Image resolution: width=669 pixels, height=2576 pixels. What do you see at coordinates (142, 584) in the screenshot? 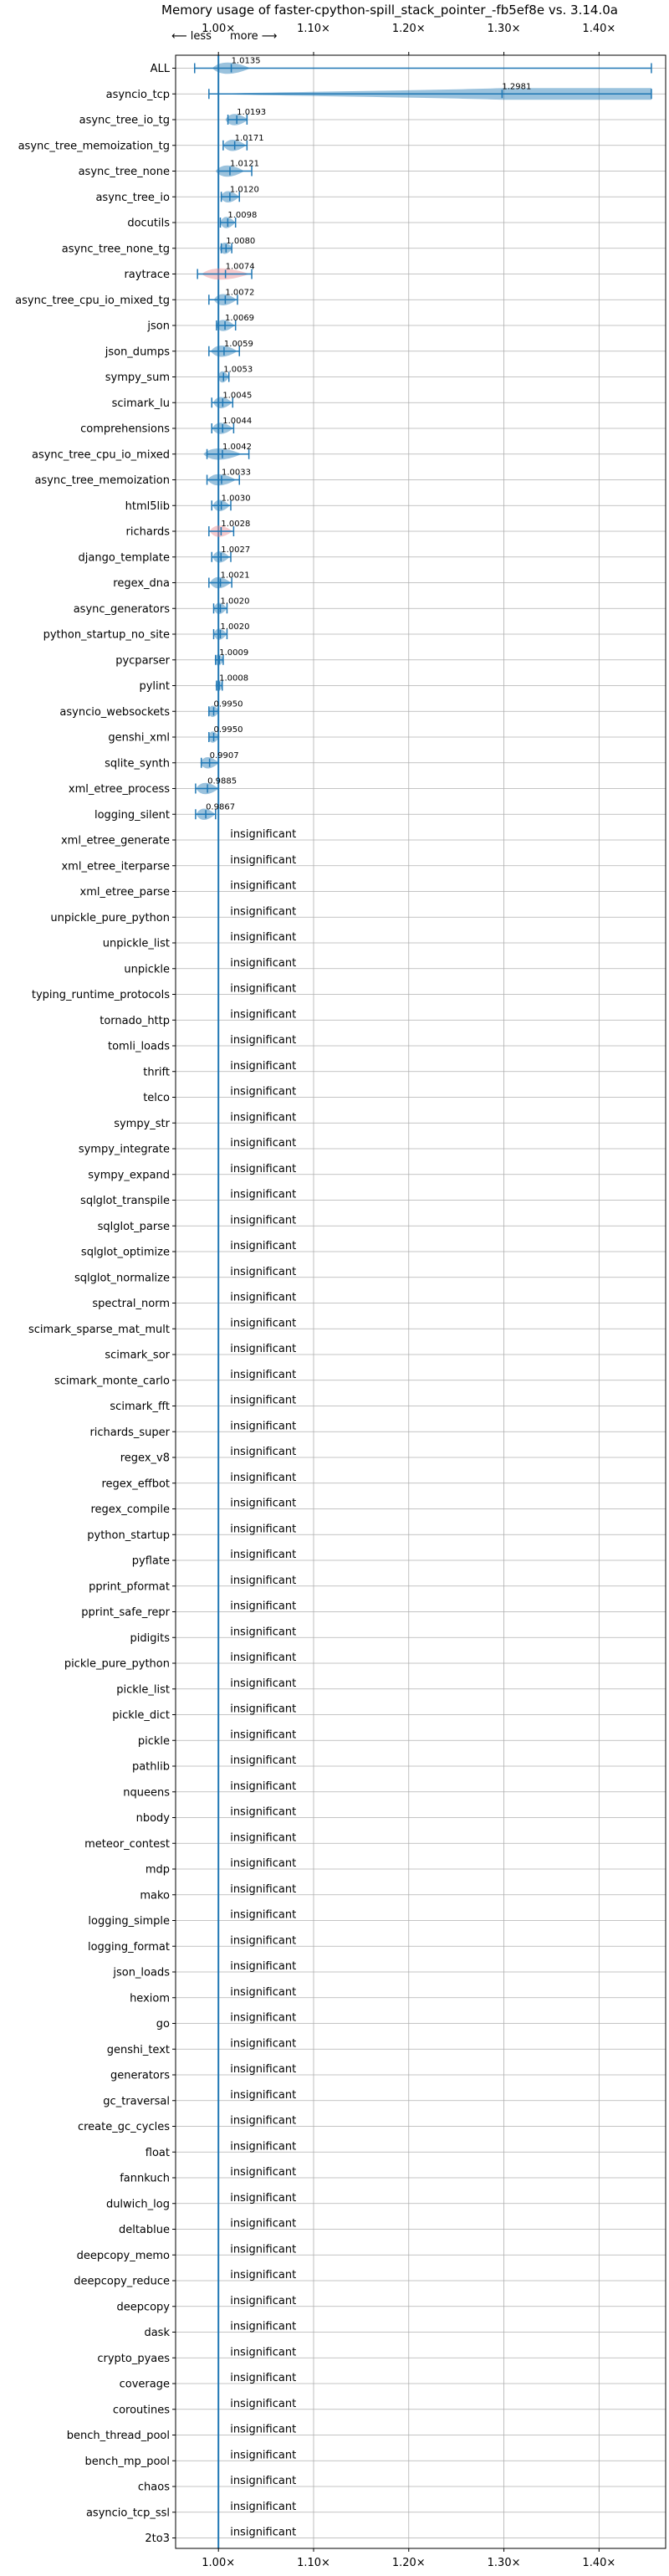
I see `category-label: regex_dna` at bounding box center [142, 584].